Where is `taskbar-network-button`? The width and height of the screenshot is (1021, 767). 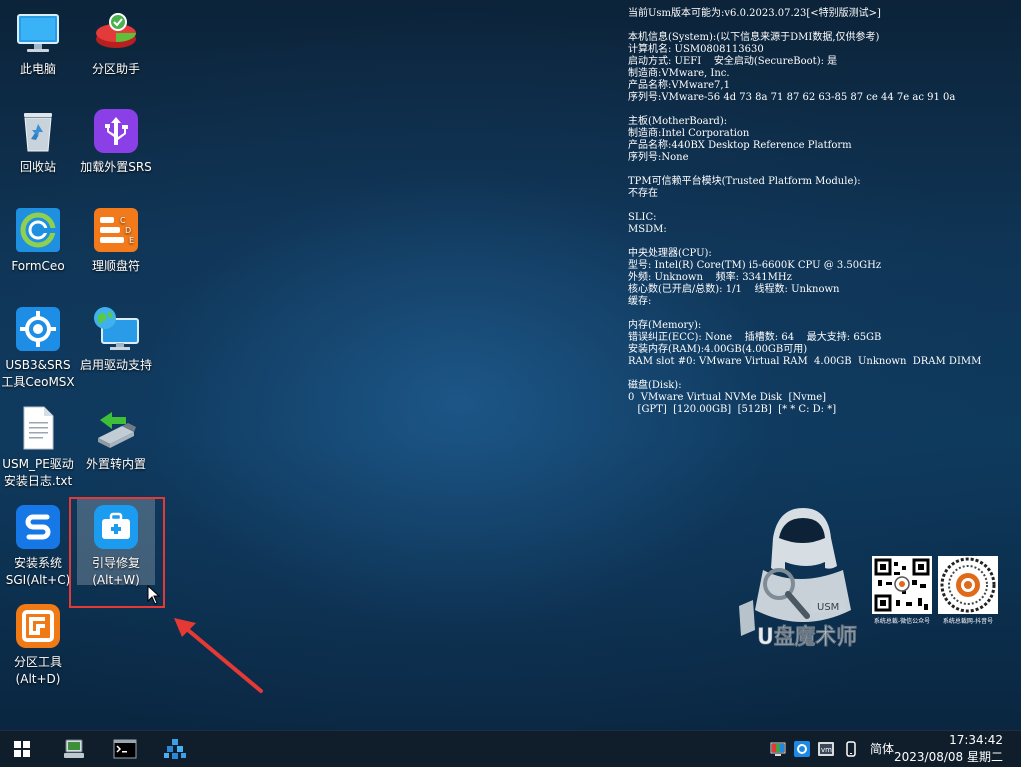 taskbar-network-button is located at coordinates (175, 749).